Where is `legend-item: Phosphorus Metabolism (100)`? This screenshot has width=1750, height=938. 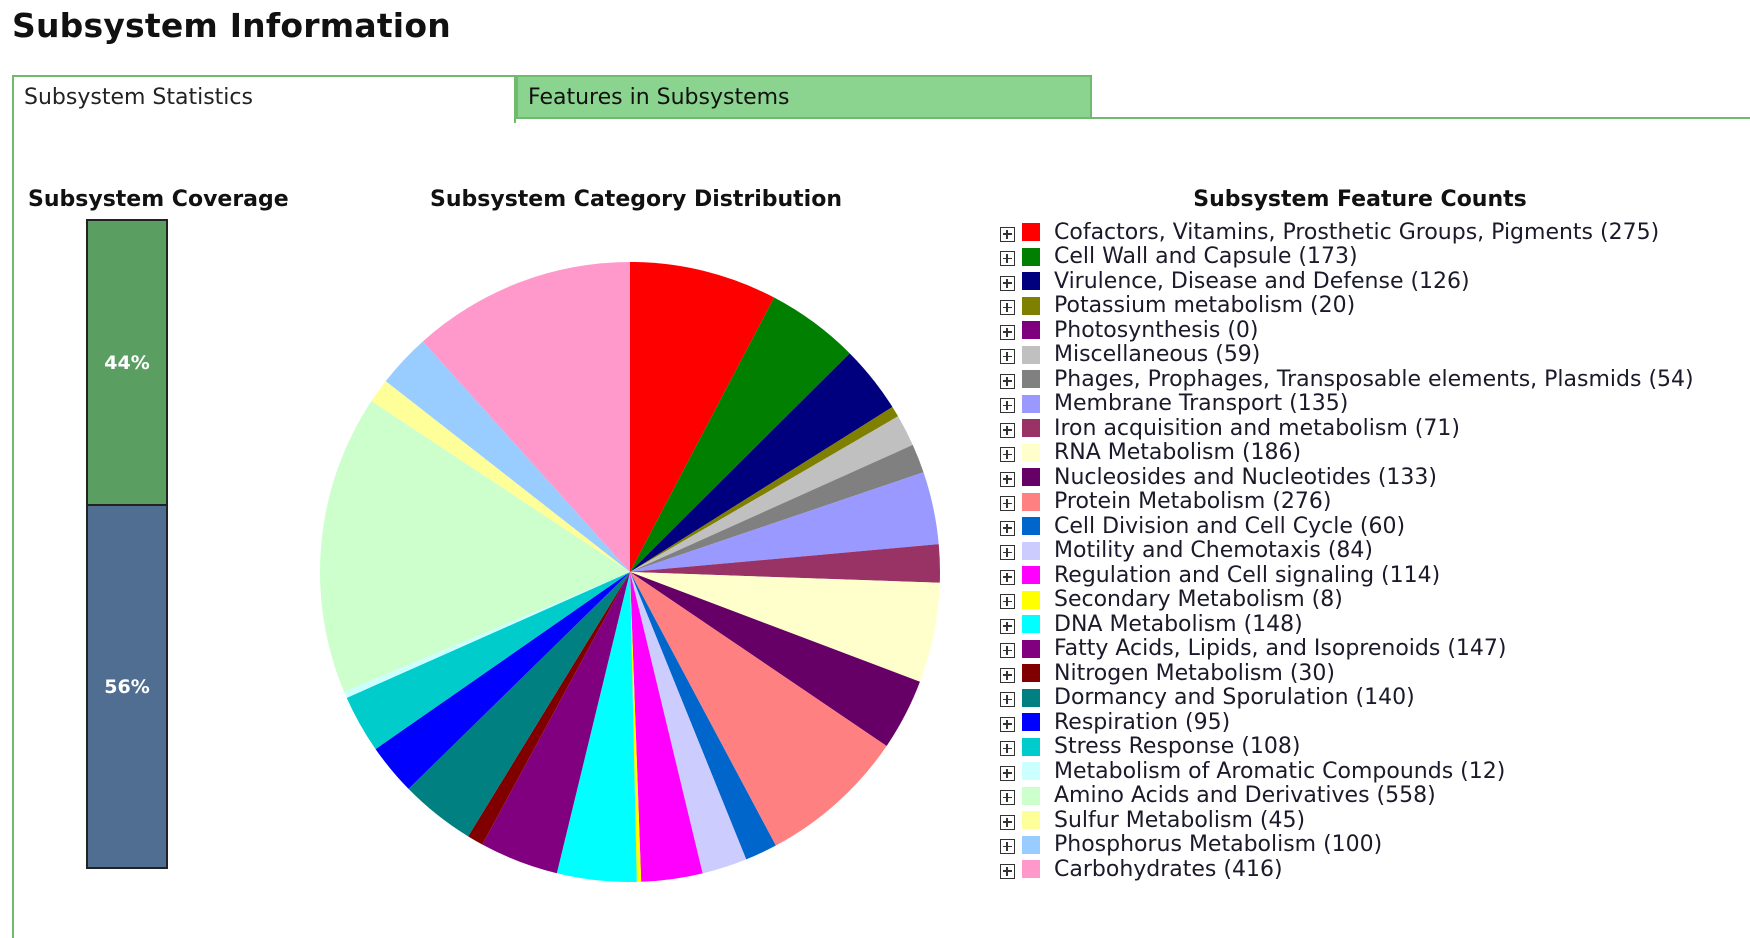
legend-item: Phosphorus Metabolism (100) is located at coordinates (1347, 845).